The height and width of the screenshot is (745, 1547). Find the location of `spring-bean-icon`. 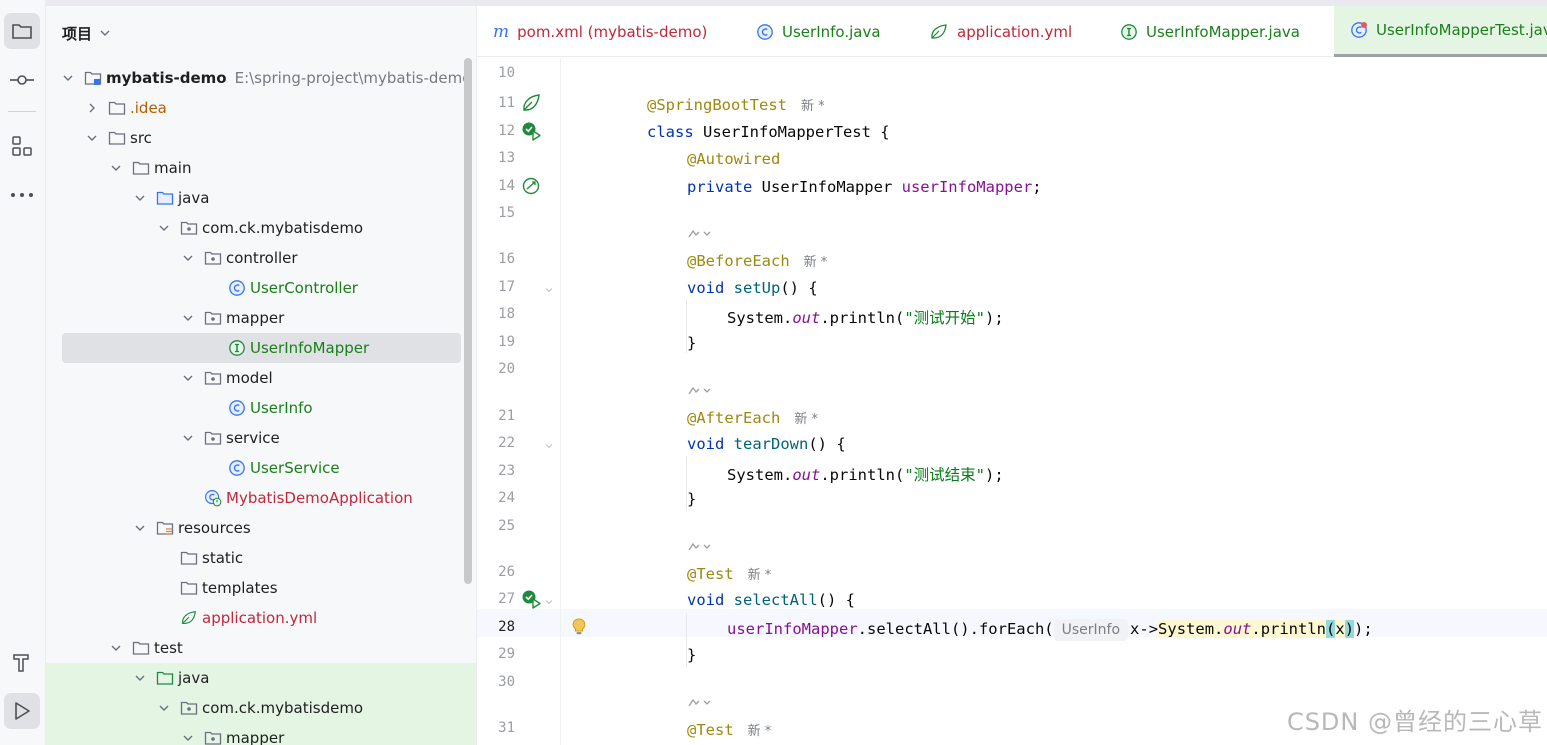

spring-bean-icon is located at coordinates (531, 103).